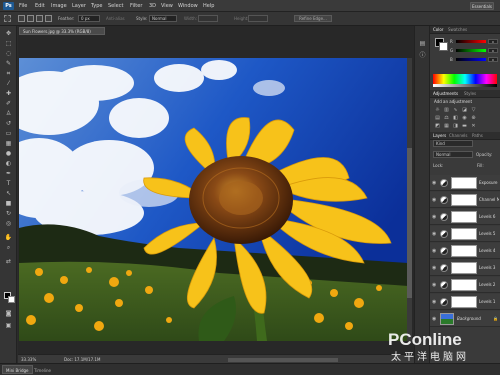 The height and width of the screenshot is (375, 500). I want to click on layer-row: ◉ Levels 6, so click(465, 217).